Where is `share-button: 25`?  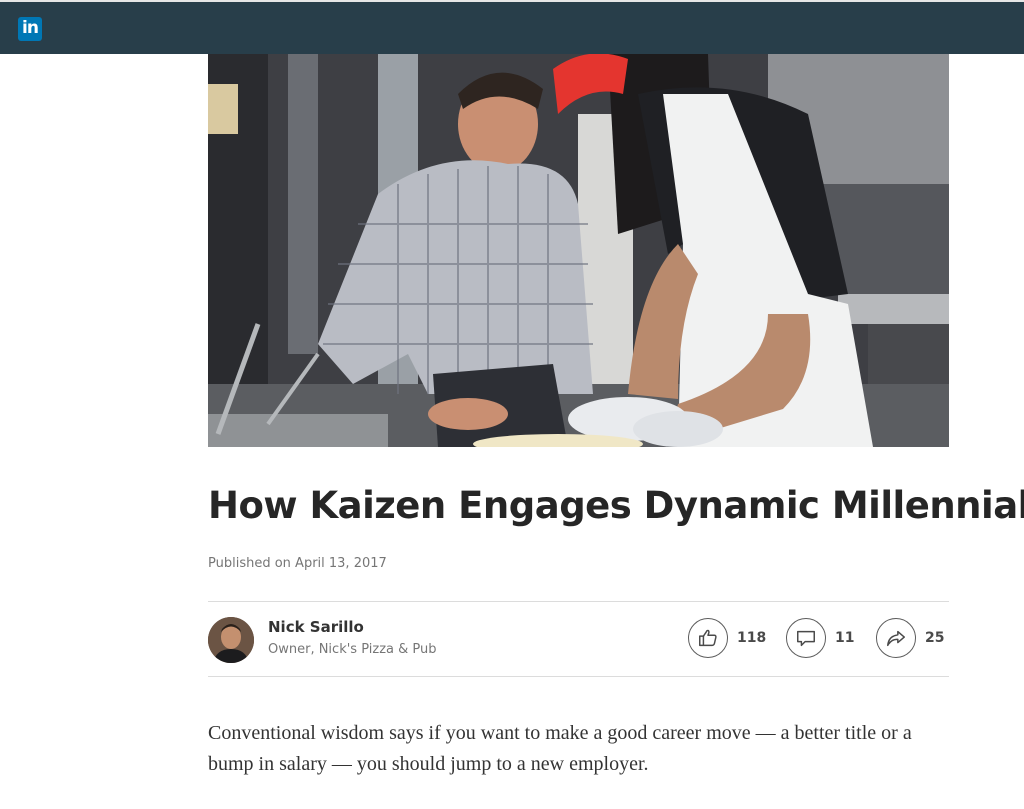
share-button: 25 is located at coordinates (910, 638).